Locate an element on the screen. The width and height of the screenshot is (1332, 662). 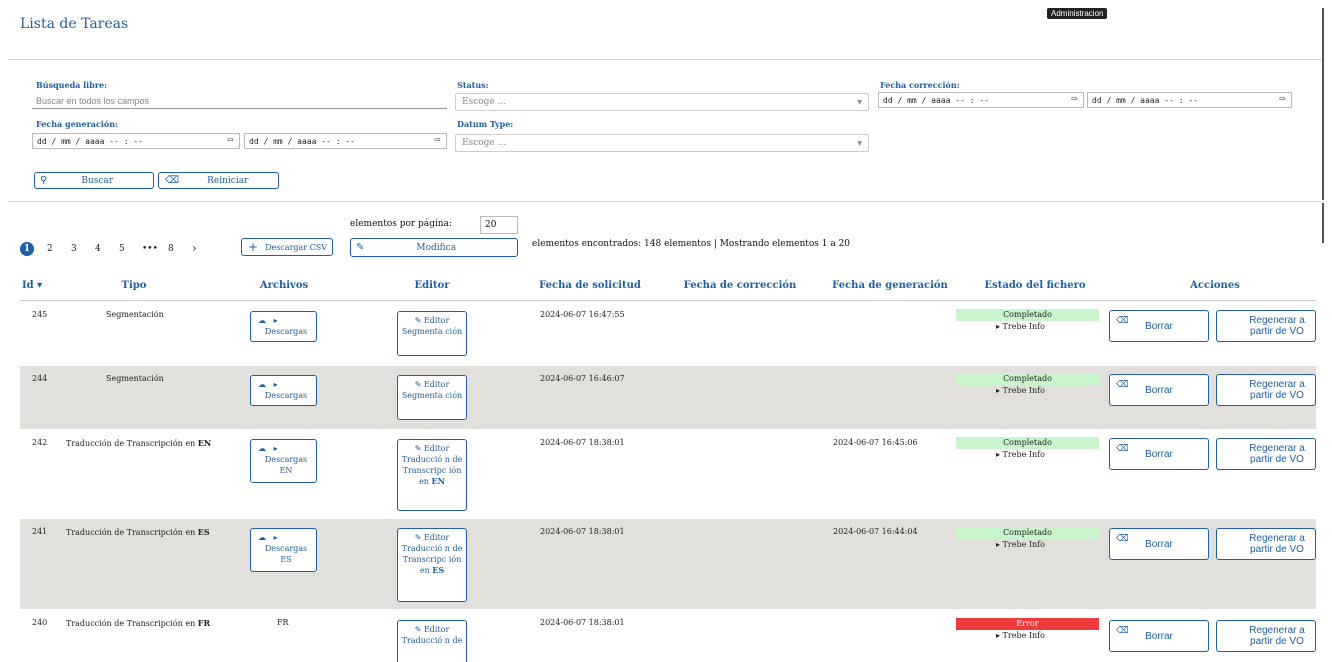
cell-tipo: Traducción de Transcripción en EN is located at coordinates (138, 443).